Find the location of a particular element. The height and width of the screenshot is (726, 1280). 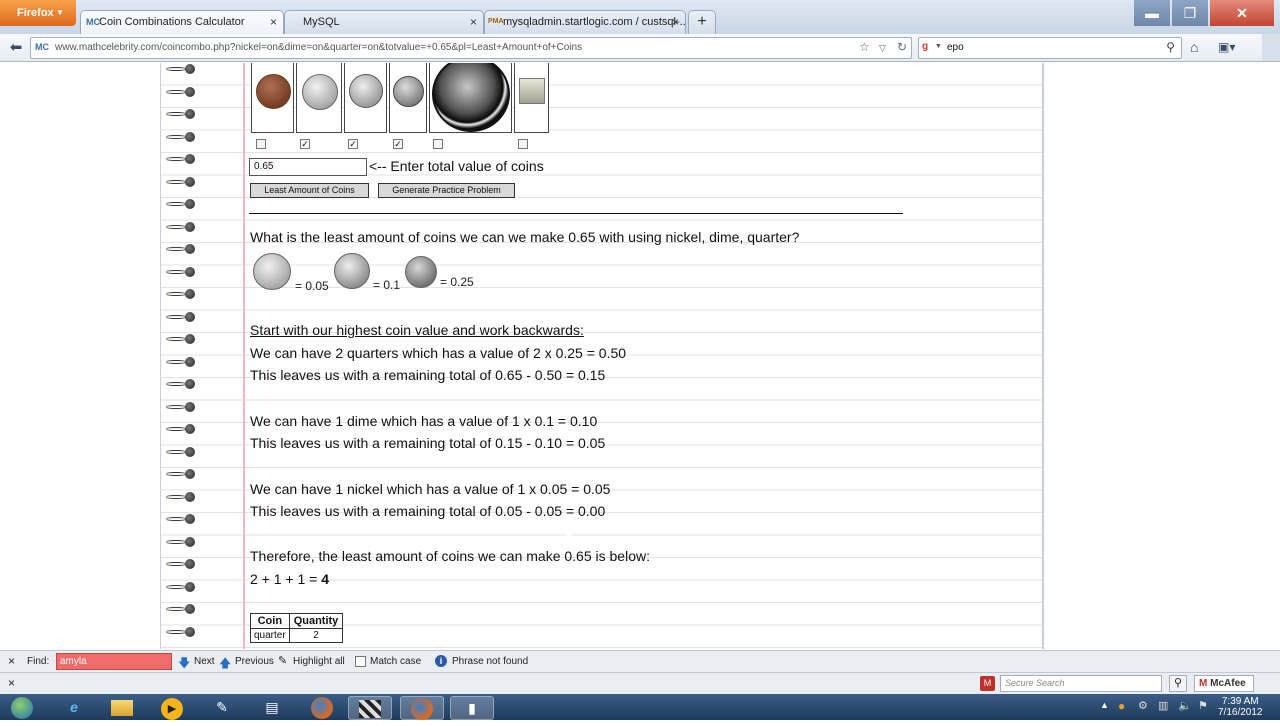

total-value-input: 0.65 is located at coordinates (308, 167).